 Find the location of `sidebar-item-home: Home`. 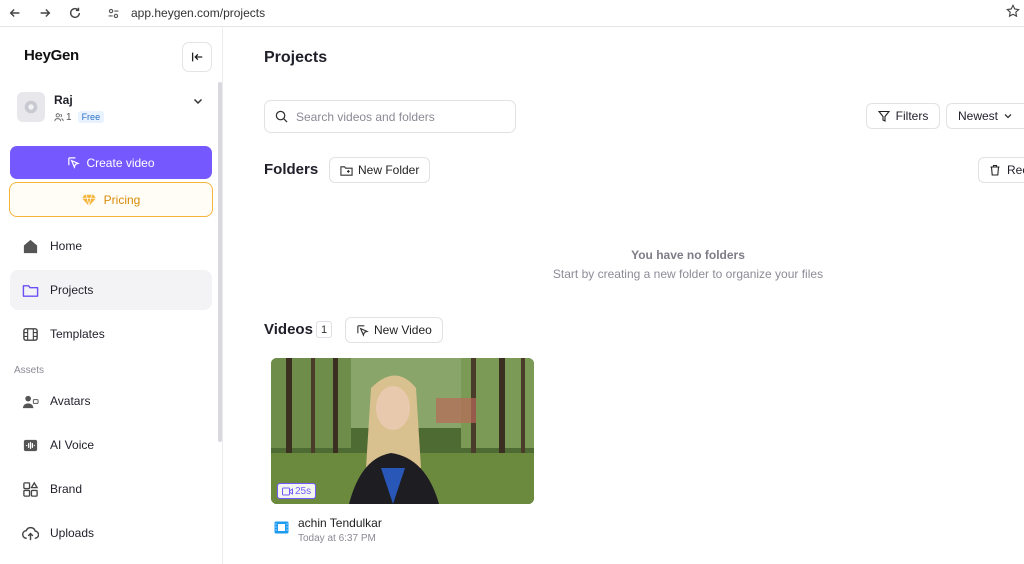

sidebar-item-home: Home is located at coordinates (111, 246).